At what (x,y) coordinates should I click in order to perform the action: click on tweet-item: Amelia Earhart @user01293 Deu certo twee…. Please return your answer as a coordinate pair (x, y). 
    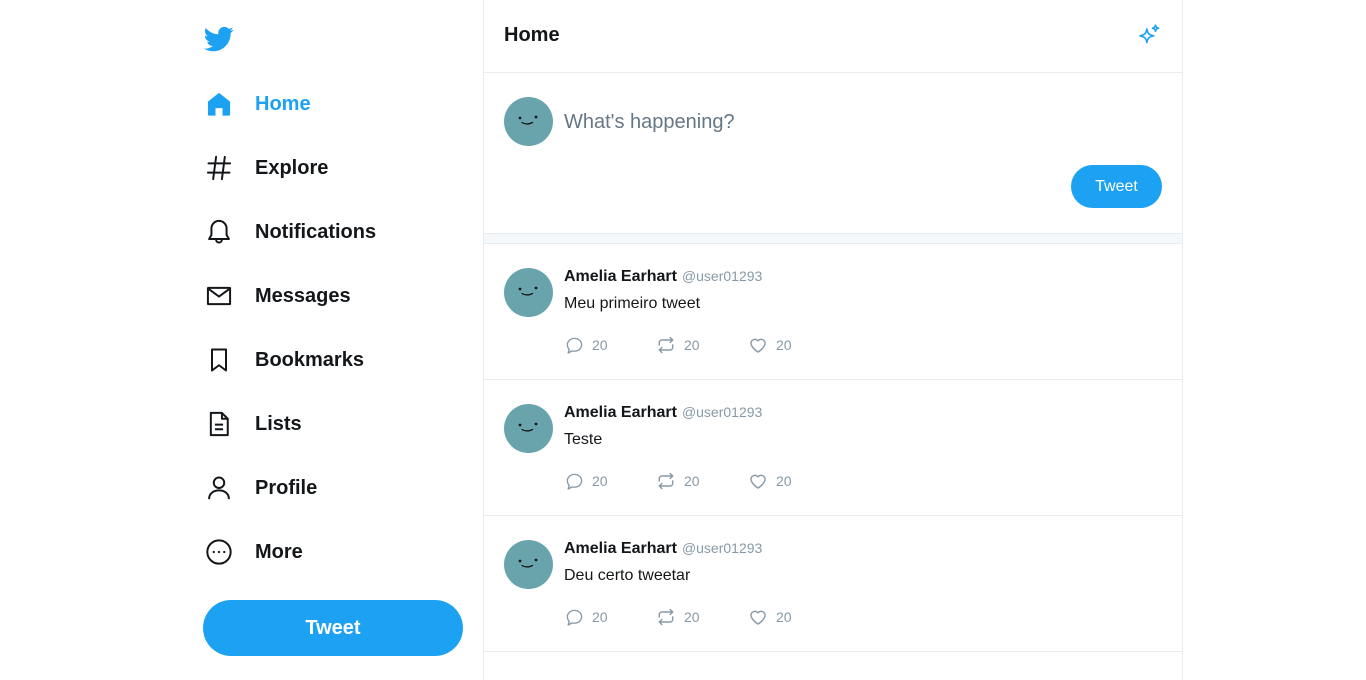
    Looking at the image, I should click on (833, 584).